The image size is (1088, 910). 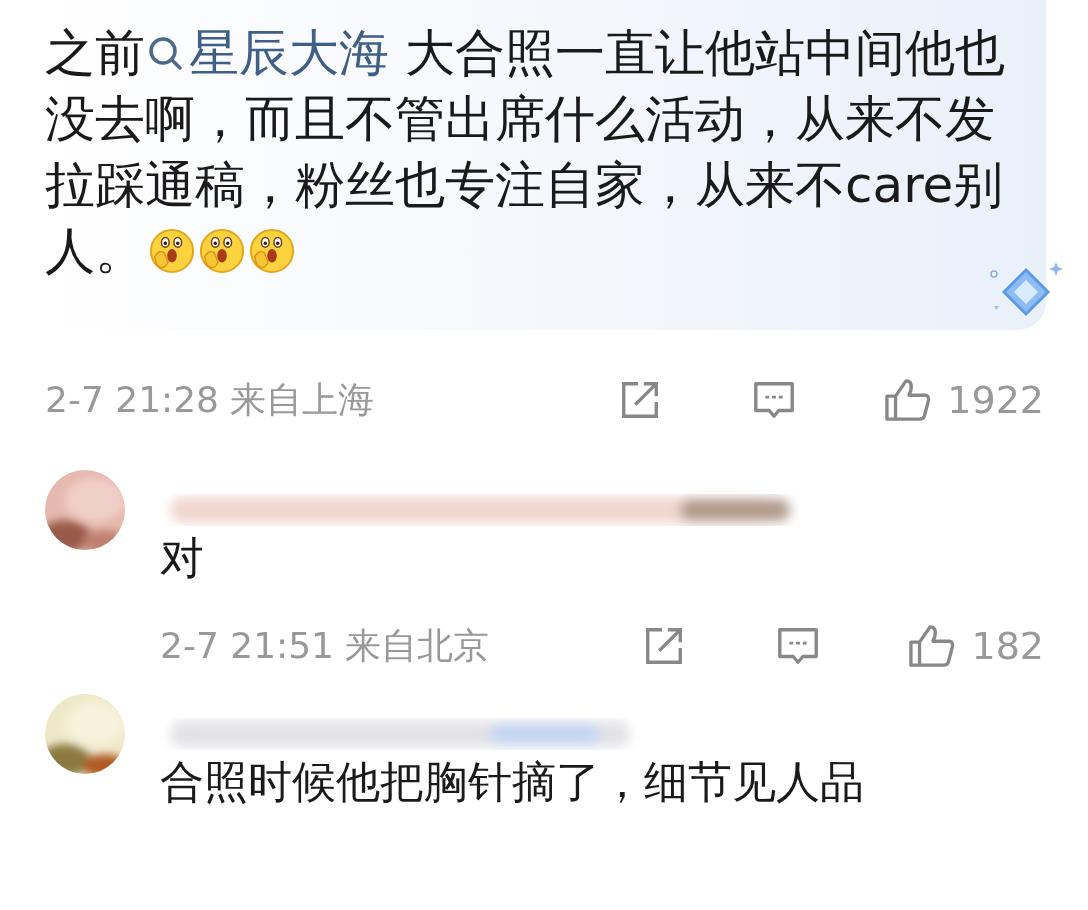 I want to click on reply-text: 合照时候他把胸针摘了，细节见人品, so click(x=512, y=782).